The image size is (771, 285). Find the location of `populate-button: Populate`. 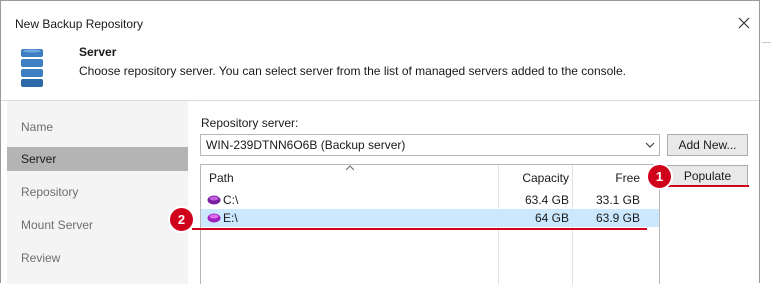

populate-button: Populate is located at coordinates (707, 176).